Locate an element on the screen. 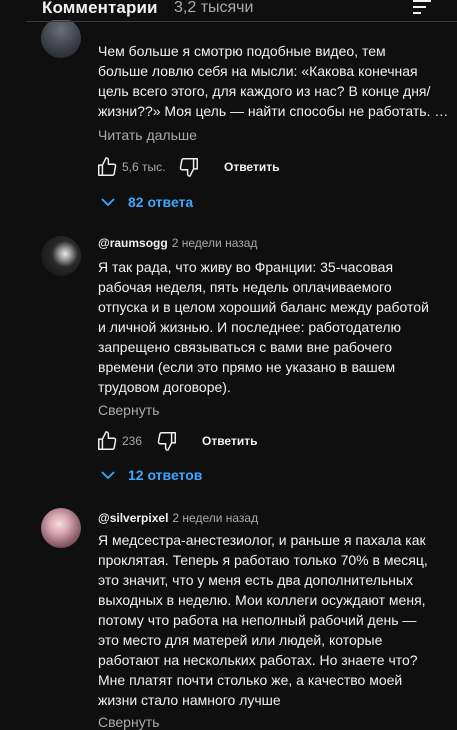 The width and height of the screenshot is (457, 730). comment-author: @raumsogg is located at coordinates (133, 243).